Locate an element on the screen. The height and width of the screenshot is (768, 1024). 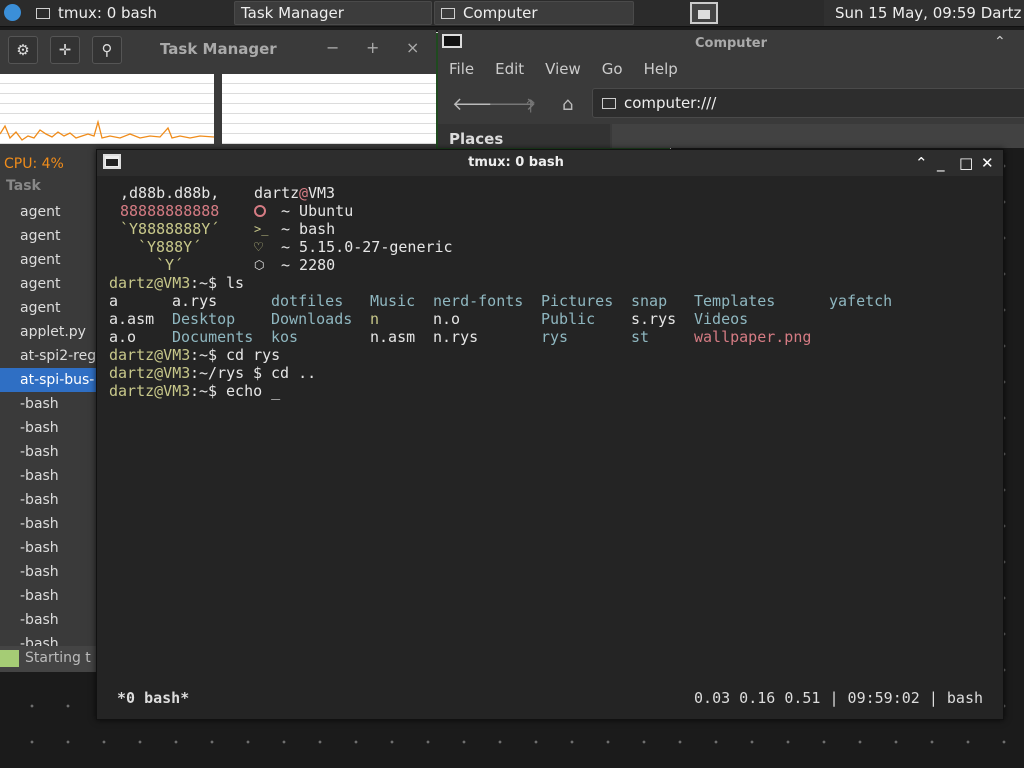
ls-entry: dotfiles is located at coordinates (307, 301).